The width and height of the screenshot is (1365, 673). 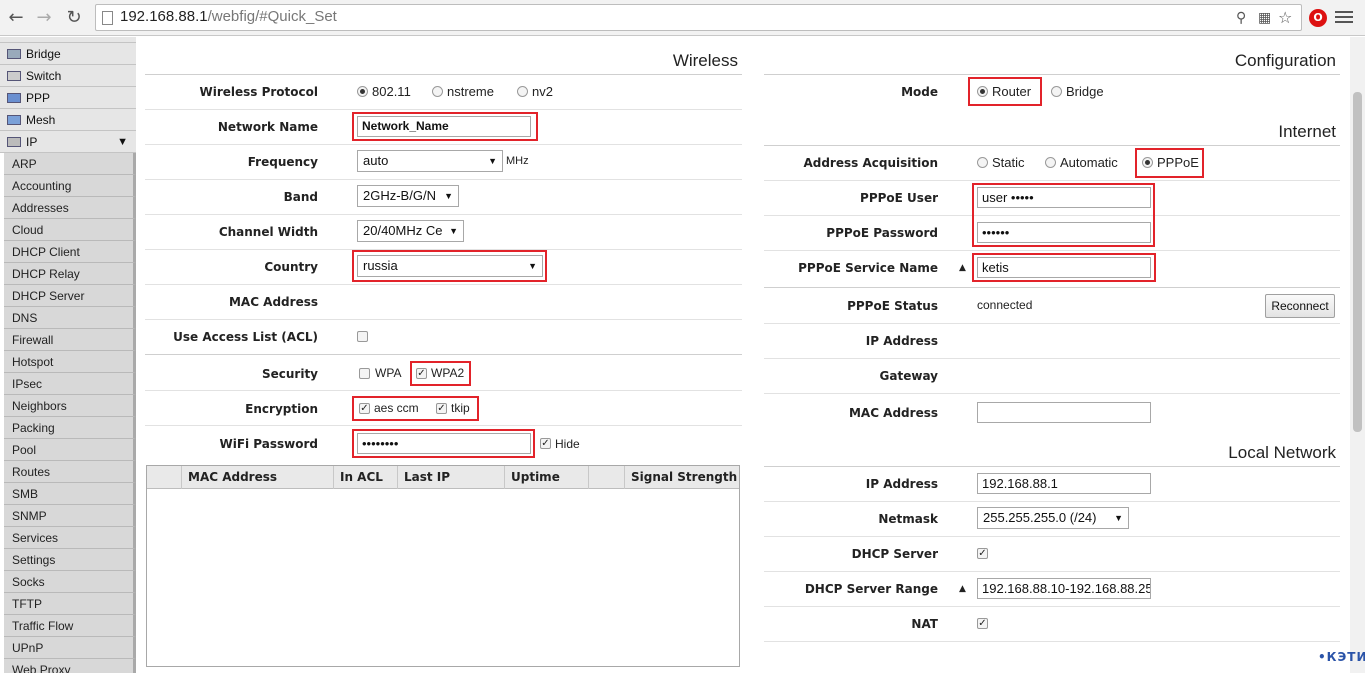 I want to click on mode-label: Mode, so click(x=919, y=92).